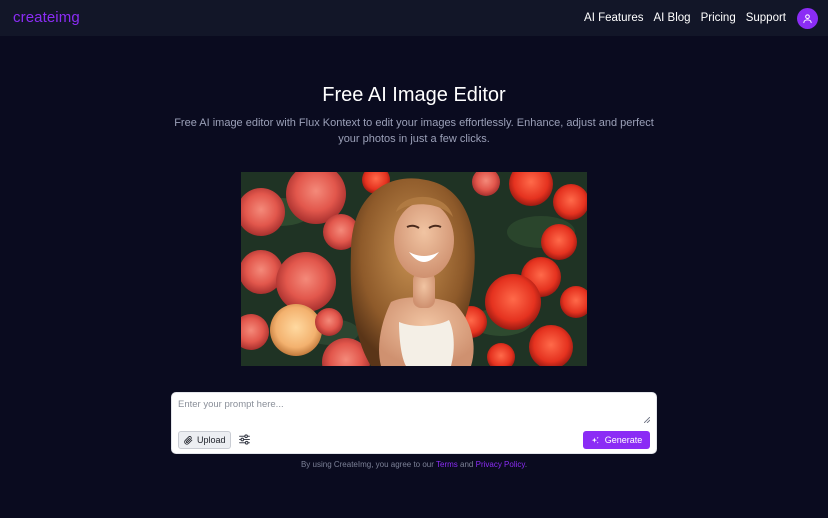 This screenshot has height=518, width=828. I want to click on sliders-icon, so click(244, 439).